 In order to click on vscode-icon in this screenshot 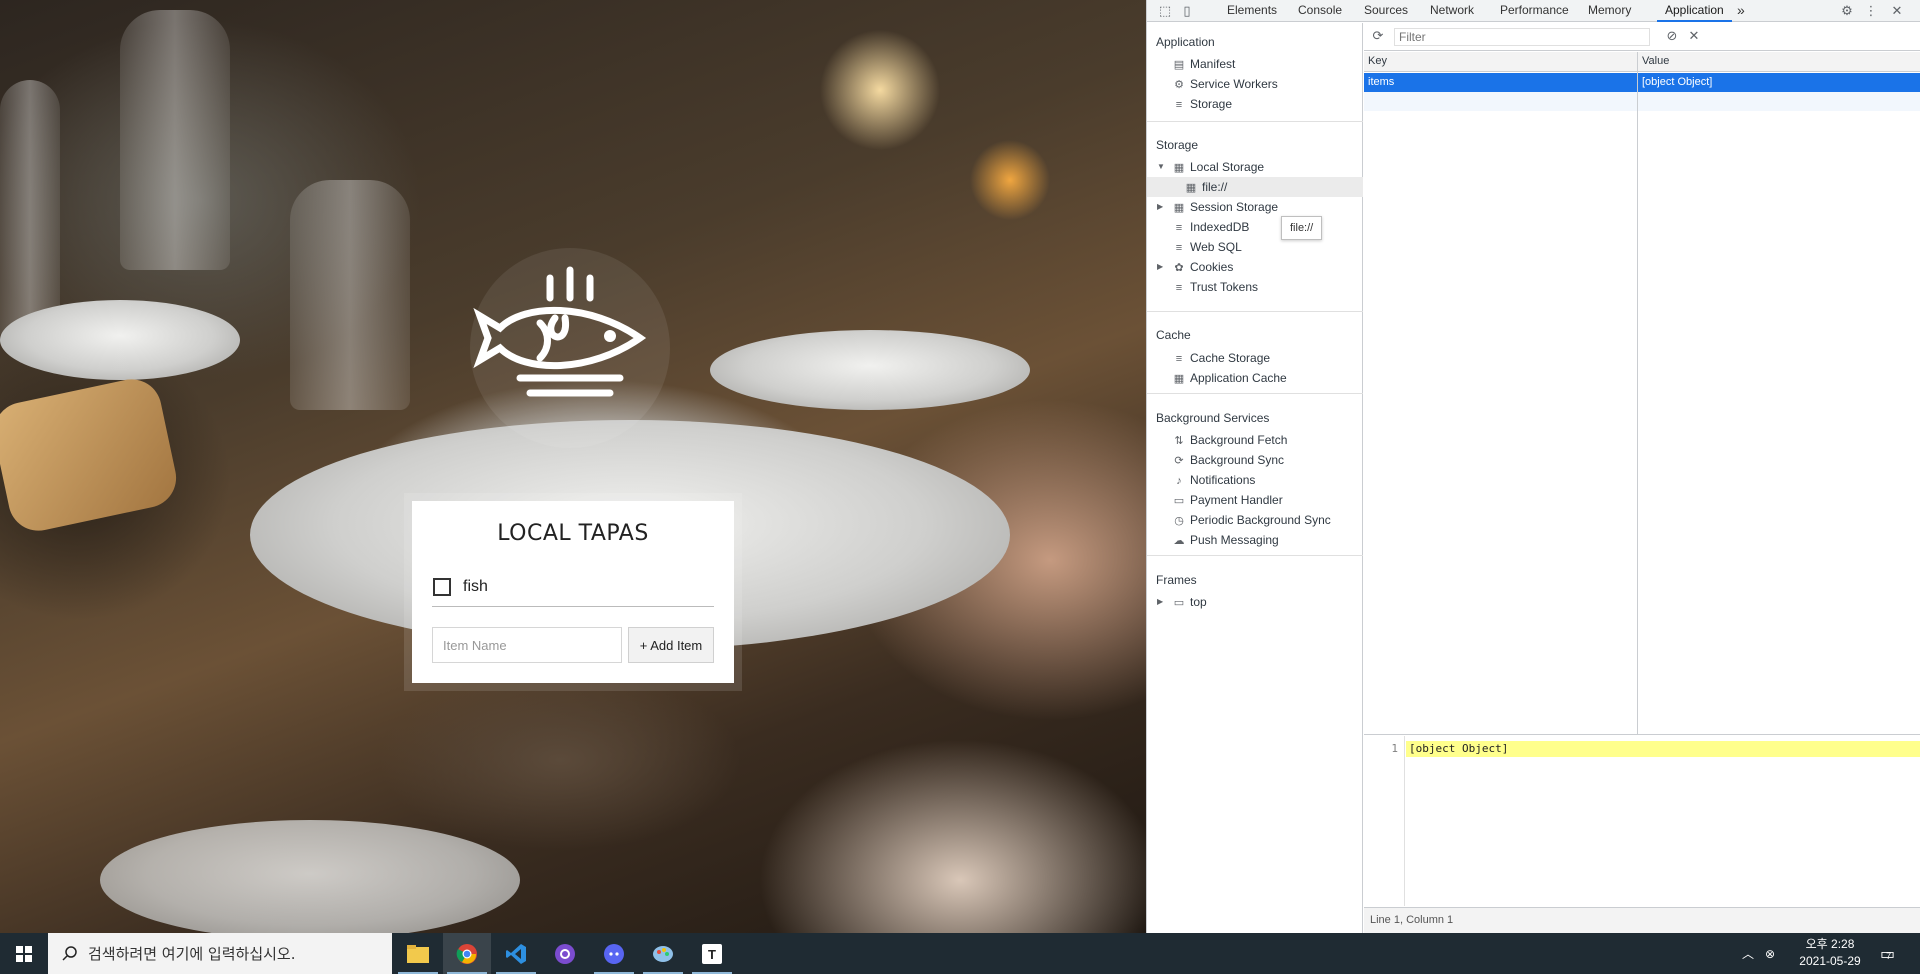, I will do `click(516, 953)`.